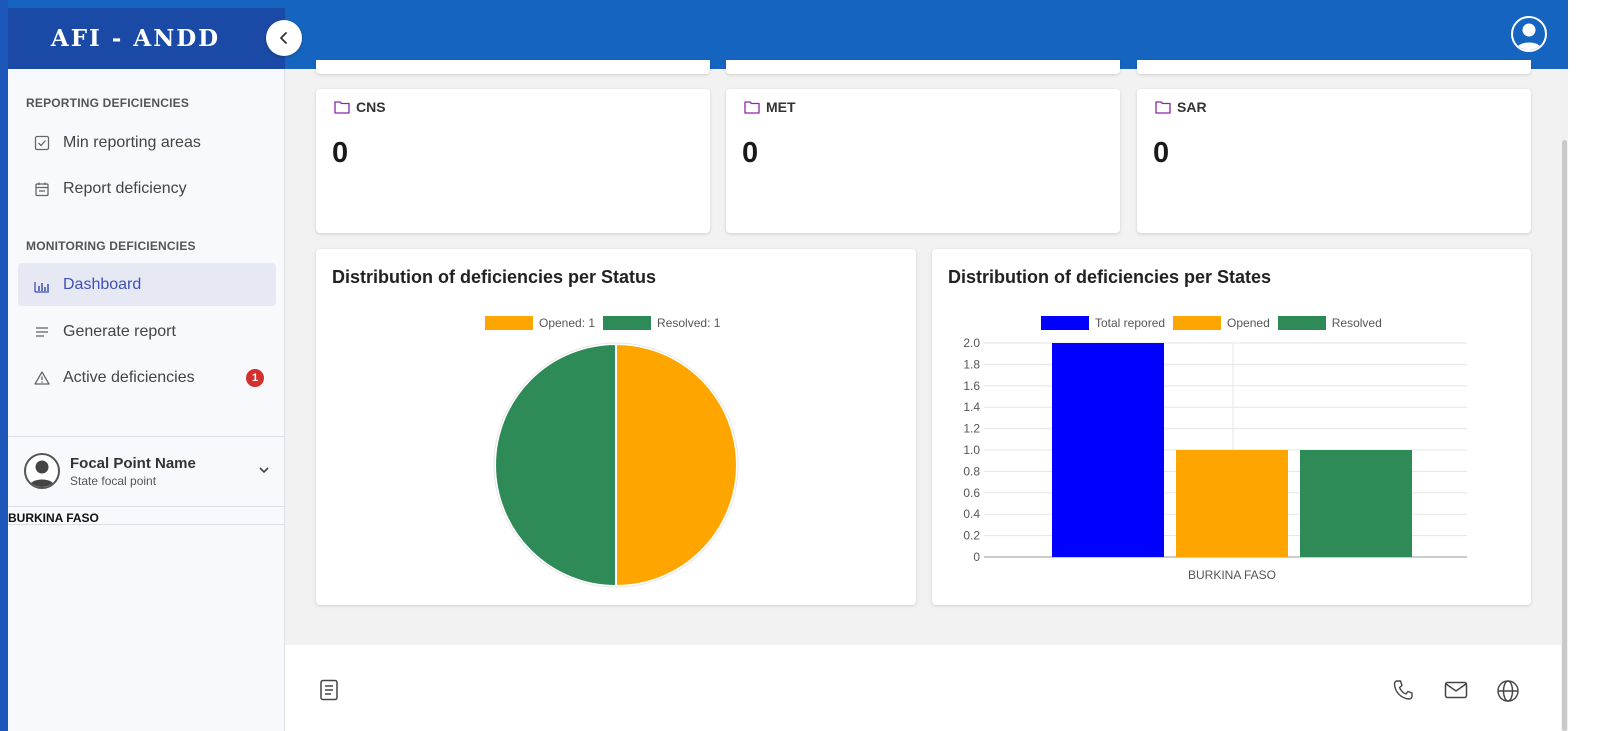 The height and width of the screenshot is (731, 1600). Describe the element at coordinates (971, 407) in the screenshot. I see `y-tick-label: 1.4` at that location.